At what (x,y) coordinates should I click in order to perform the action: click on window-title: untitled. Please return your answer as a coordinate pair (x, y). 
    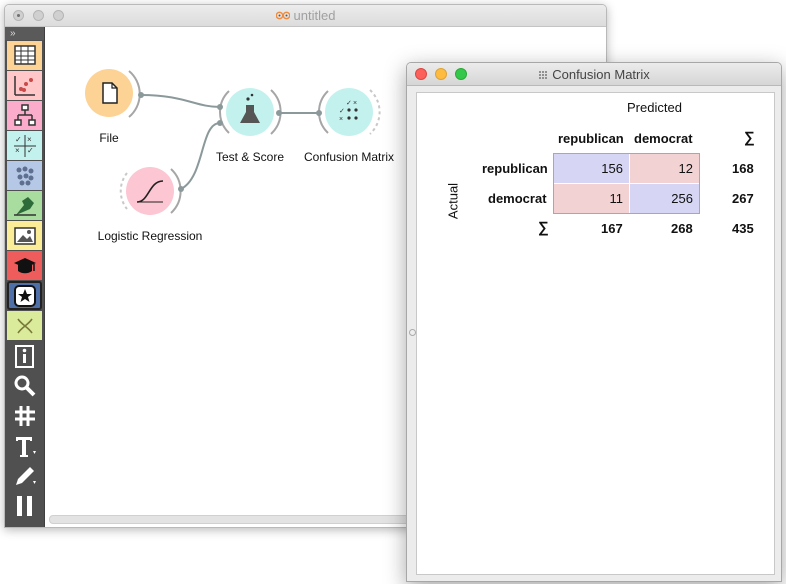
    Looking at the image, I should click on (305, 15).